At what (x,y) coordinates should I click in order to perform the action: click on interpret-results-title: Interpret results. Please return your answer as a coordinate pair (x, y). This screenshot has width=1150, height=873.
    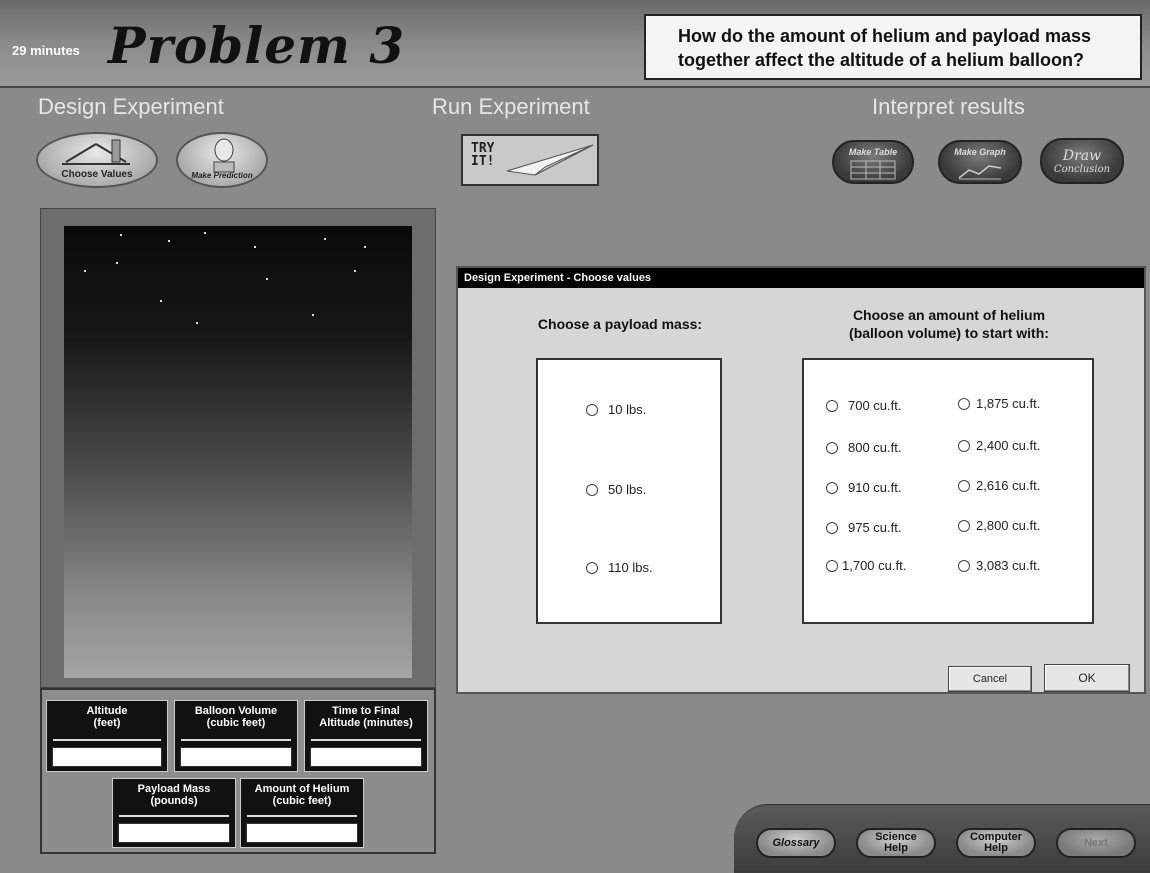
    Looking at the image, I should click on (948, 106).